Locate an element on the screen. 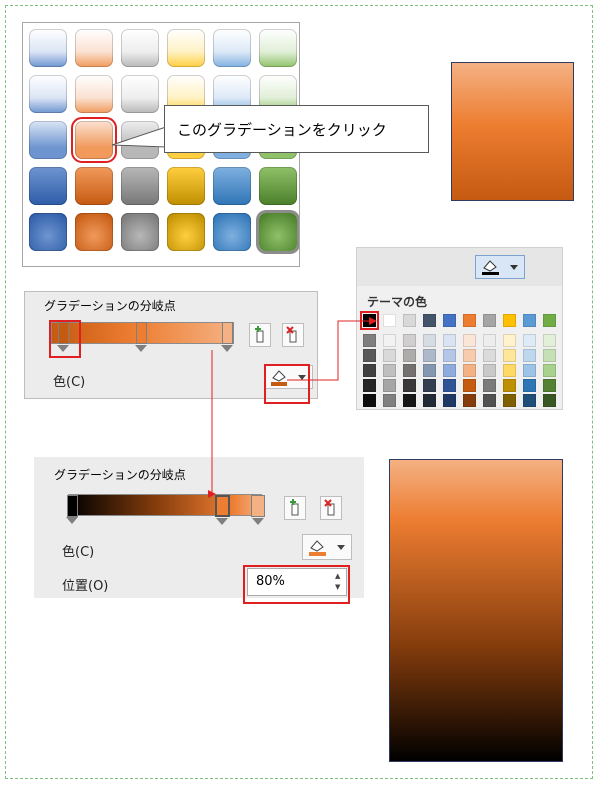 Image resolution: width=600 pixels, height=786 pixels. arrow-to-stop is located at coordinates (212, 424).